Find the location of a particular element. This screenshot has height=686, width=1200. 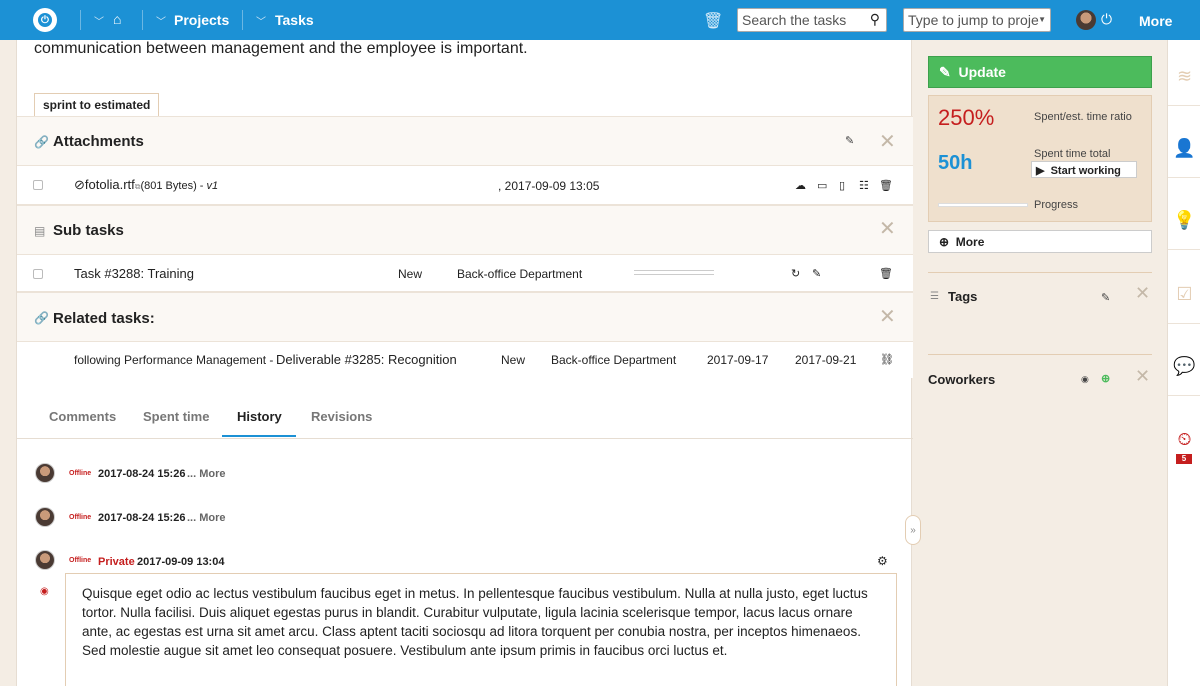

related-task-relation: following Performance Management - is located at coordinates (174, 360).